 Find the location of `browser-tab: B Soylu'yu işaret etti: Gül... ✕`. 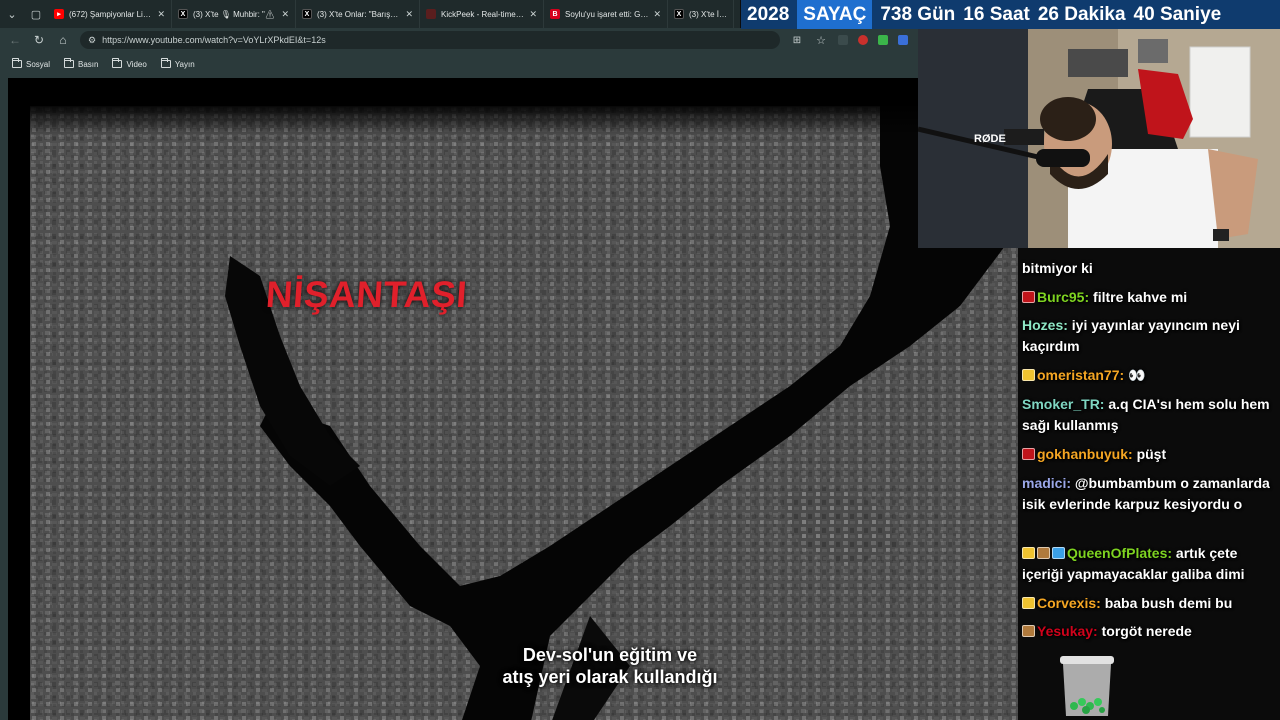

browser-tab: B Soylu'yu işaret etti: Gül... ✕ is located at coordinates (606, 14).